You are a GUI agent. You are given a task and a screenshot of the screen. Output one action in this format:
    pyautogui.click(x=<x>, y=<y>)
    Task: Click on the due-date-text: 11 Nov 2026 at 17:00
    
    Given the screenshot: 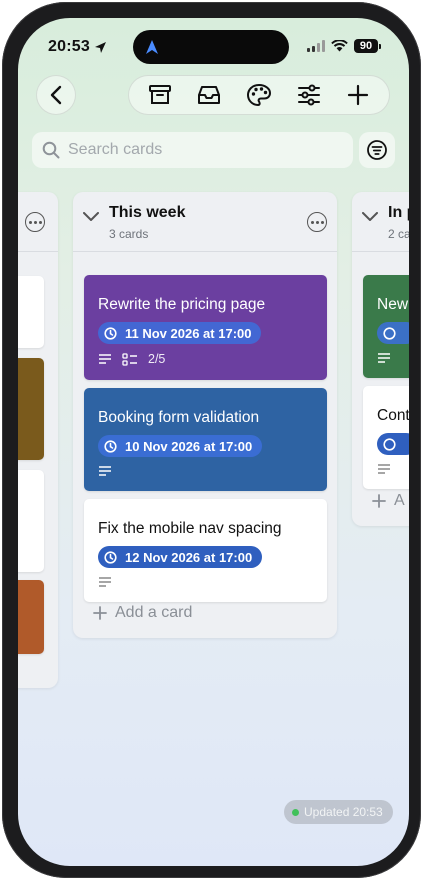 What is the action you would take?
    pyautogui.click(x=188, y=333)
    